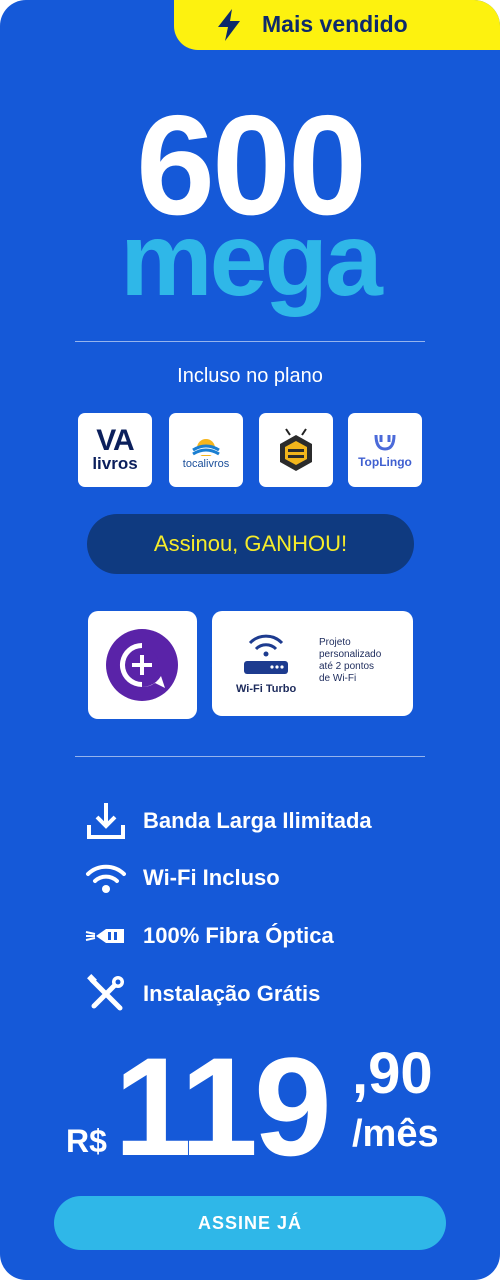 The image size is (500, 1280). Describe the element at coordinates (266, 654) in the screenshot. I see `wifi-router-icon` at that location.